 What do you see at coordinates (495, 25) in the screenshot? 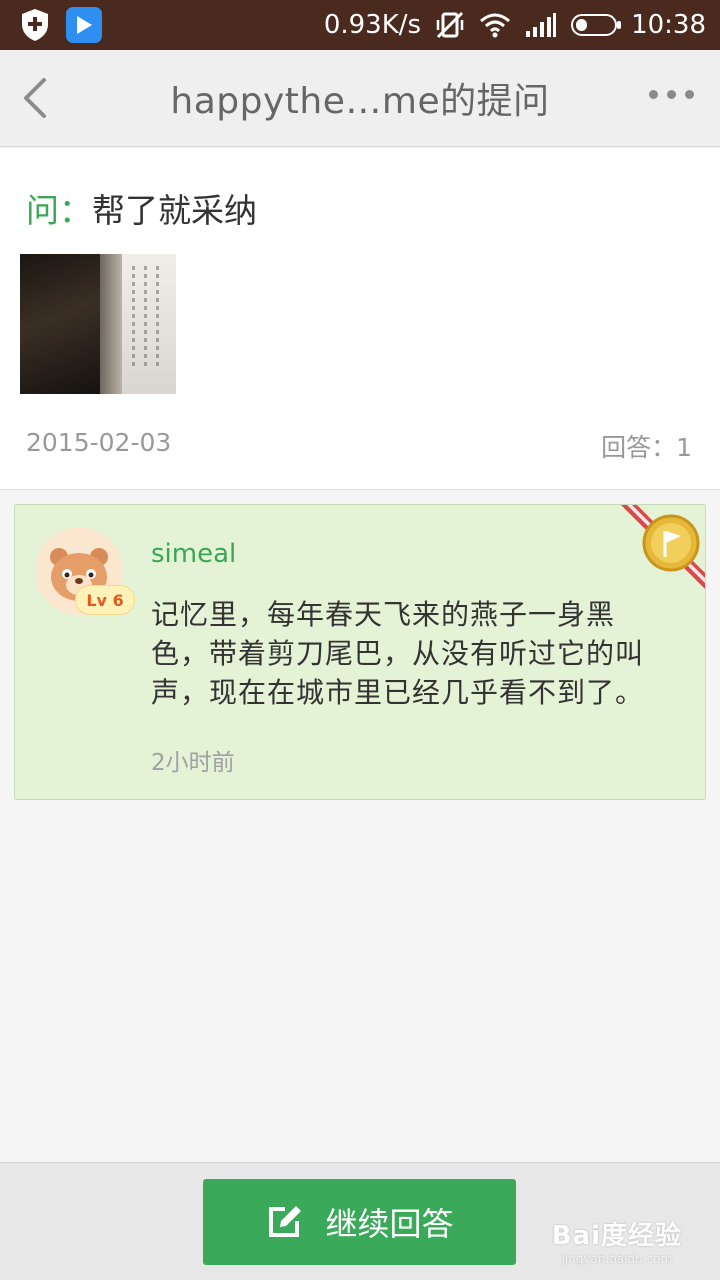
I see `wifi-icon` at bounding box center [495, 25].